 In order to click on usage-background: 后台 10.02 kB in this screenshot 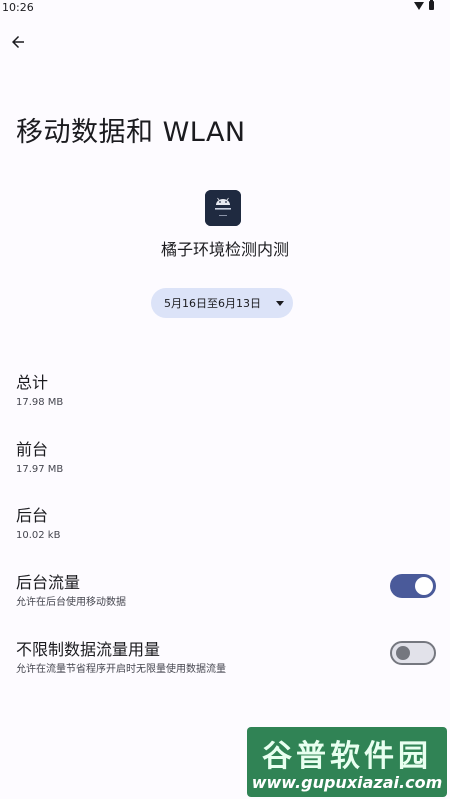, I will do `click(38, 521)`.